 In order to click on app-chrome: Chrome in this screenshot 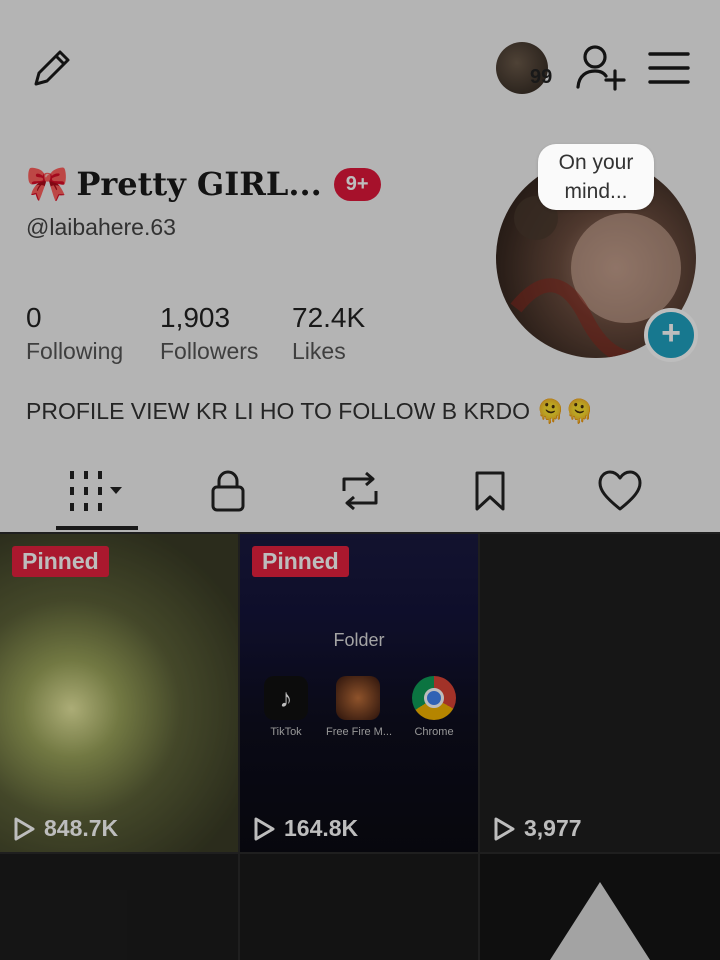, I will do `click(434, 707)`.